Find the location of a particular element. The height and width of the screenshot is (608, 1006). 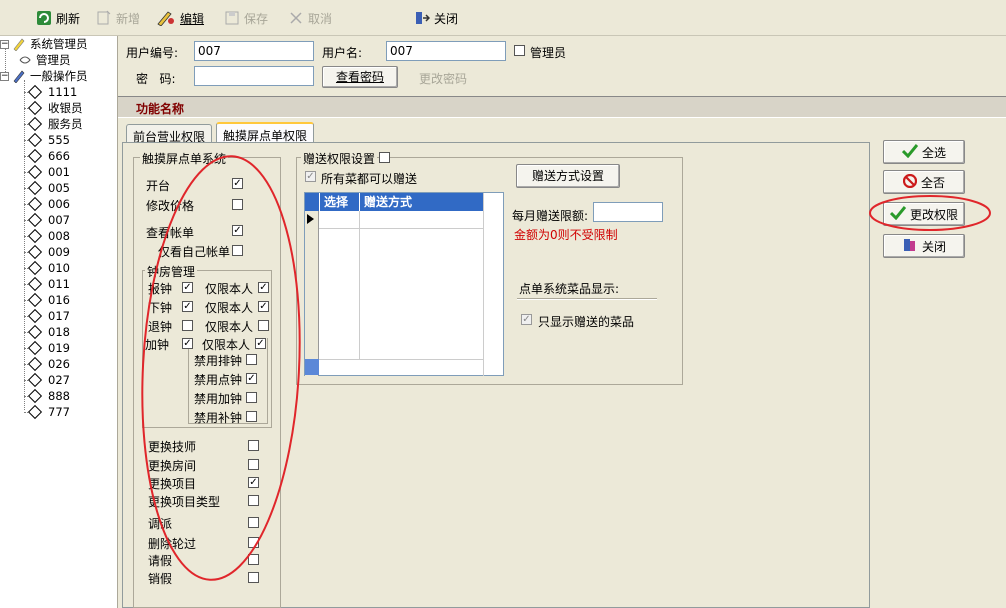

perm-0-checkbox: ✓ is located at coordinates (237, 183).